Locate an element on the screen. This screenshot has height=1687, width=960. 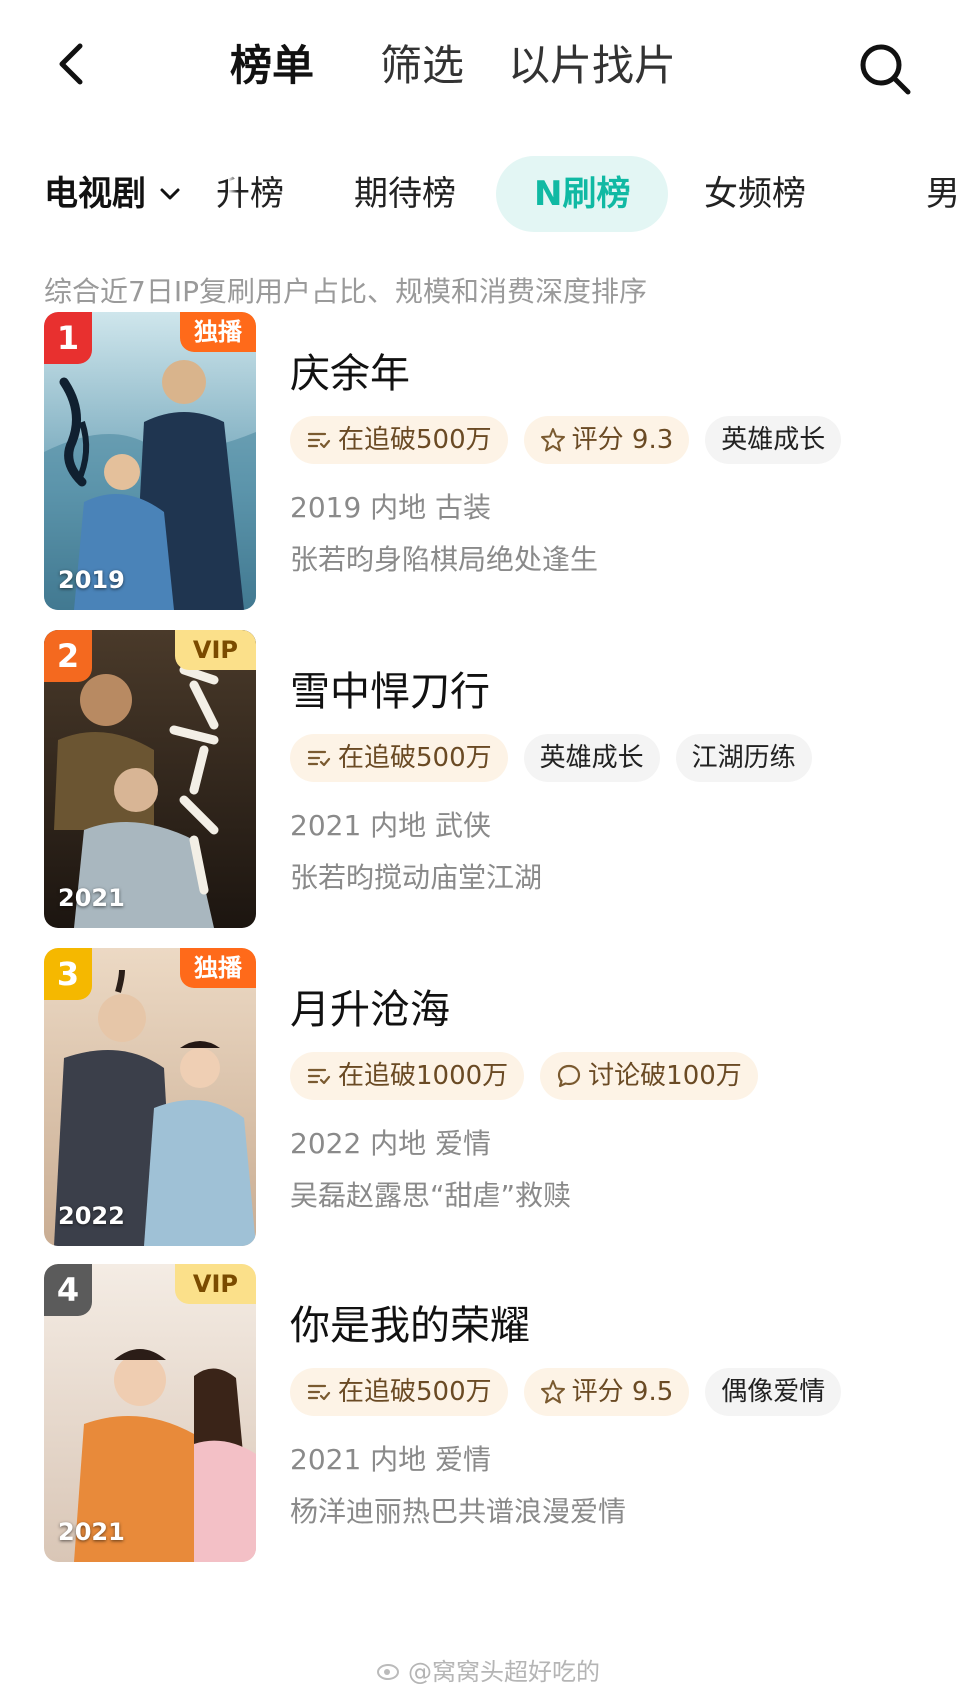
ranking-description: 综合近7日IP复刷用户占比、规模和消费深度排序 is located at coordinates (345, 291).